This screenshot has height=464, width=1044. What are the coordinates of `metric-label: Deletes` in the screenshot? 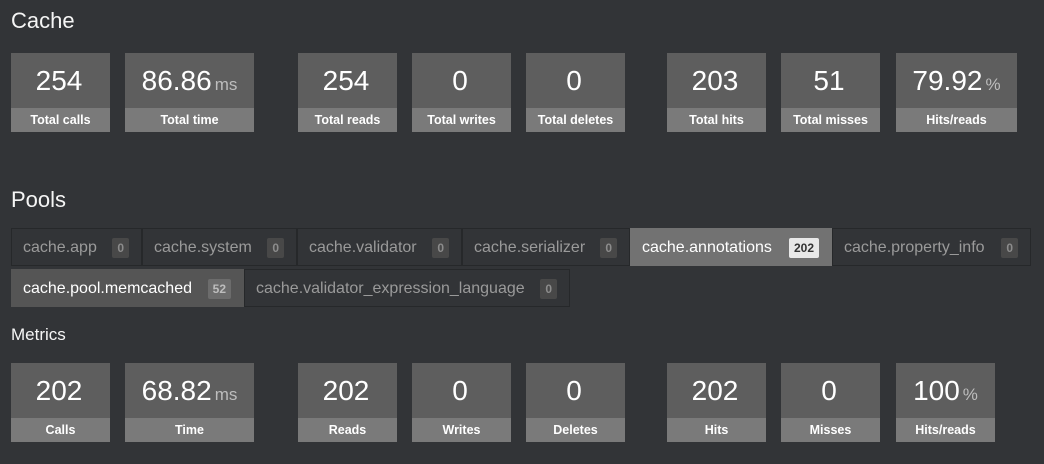 It's located at (575, 430).